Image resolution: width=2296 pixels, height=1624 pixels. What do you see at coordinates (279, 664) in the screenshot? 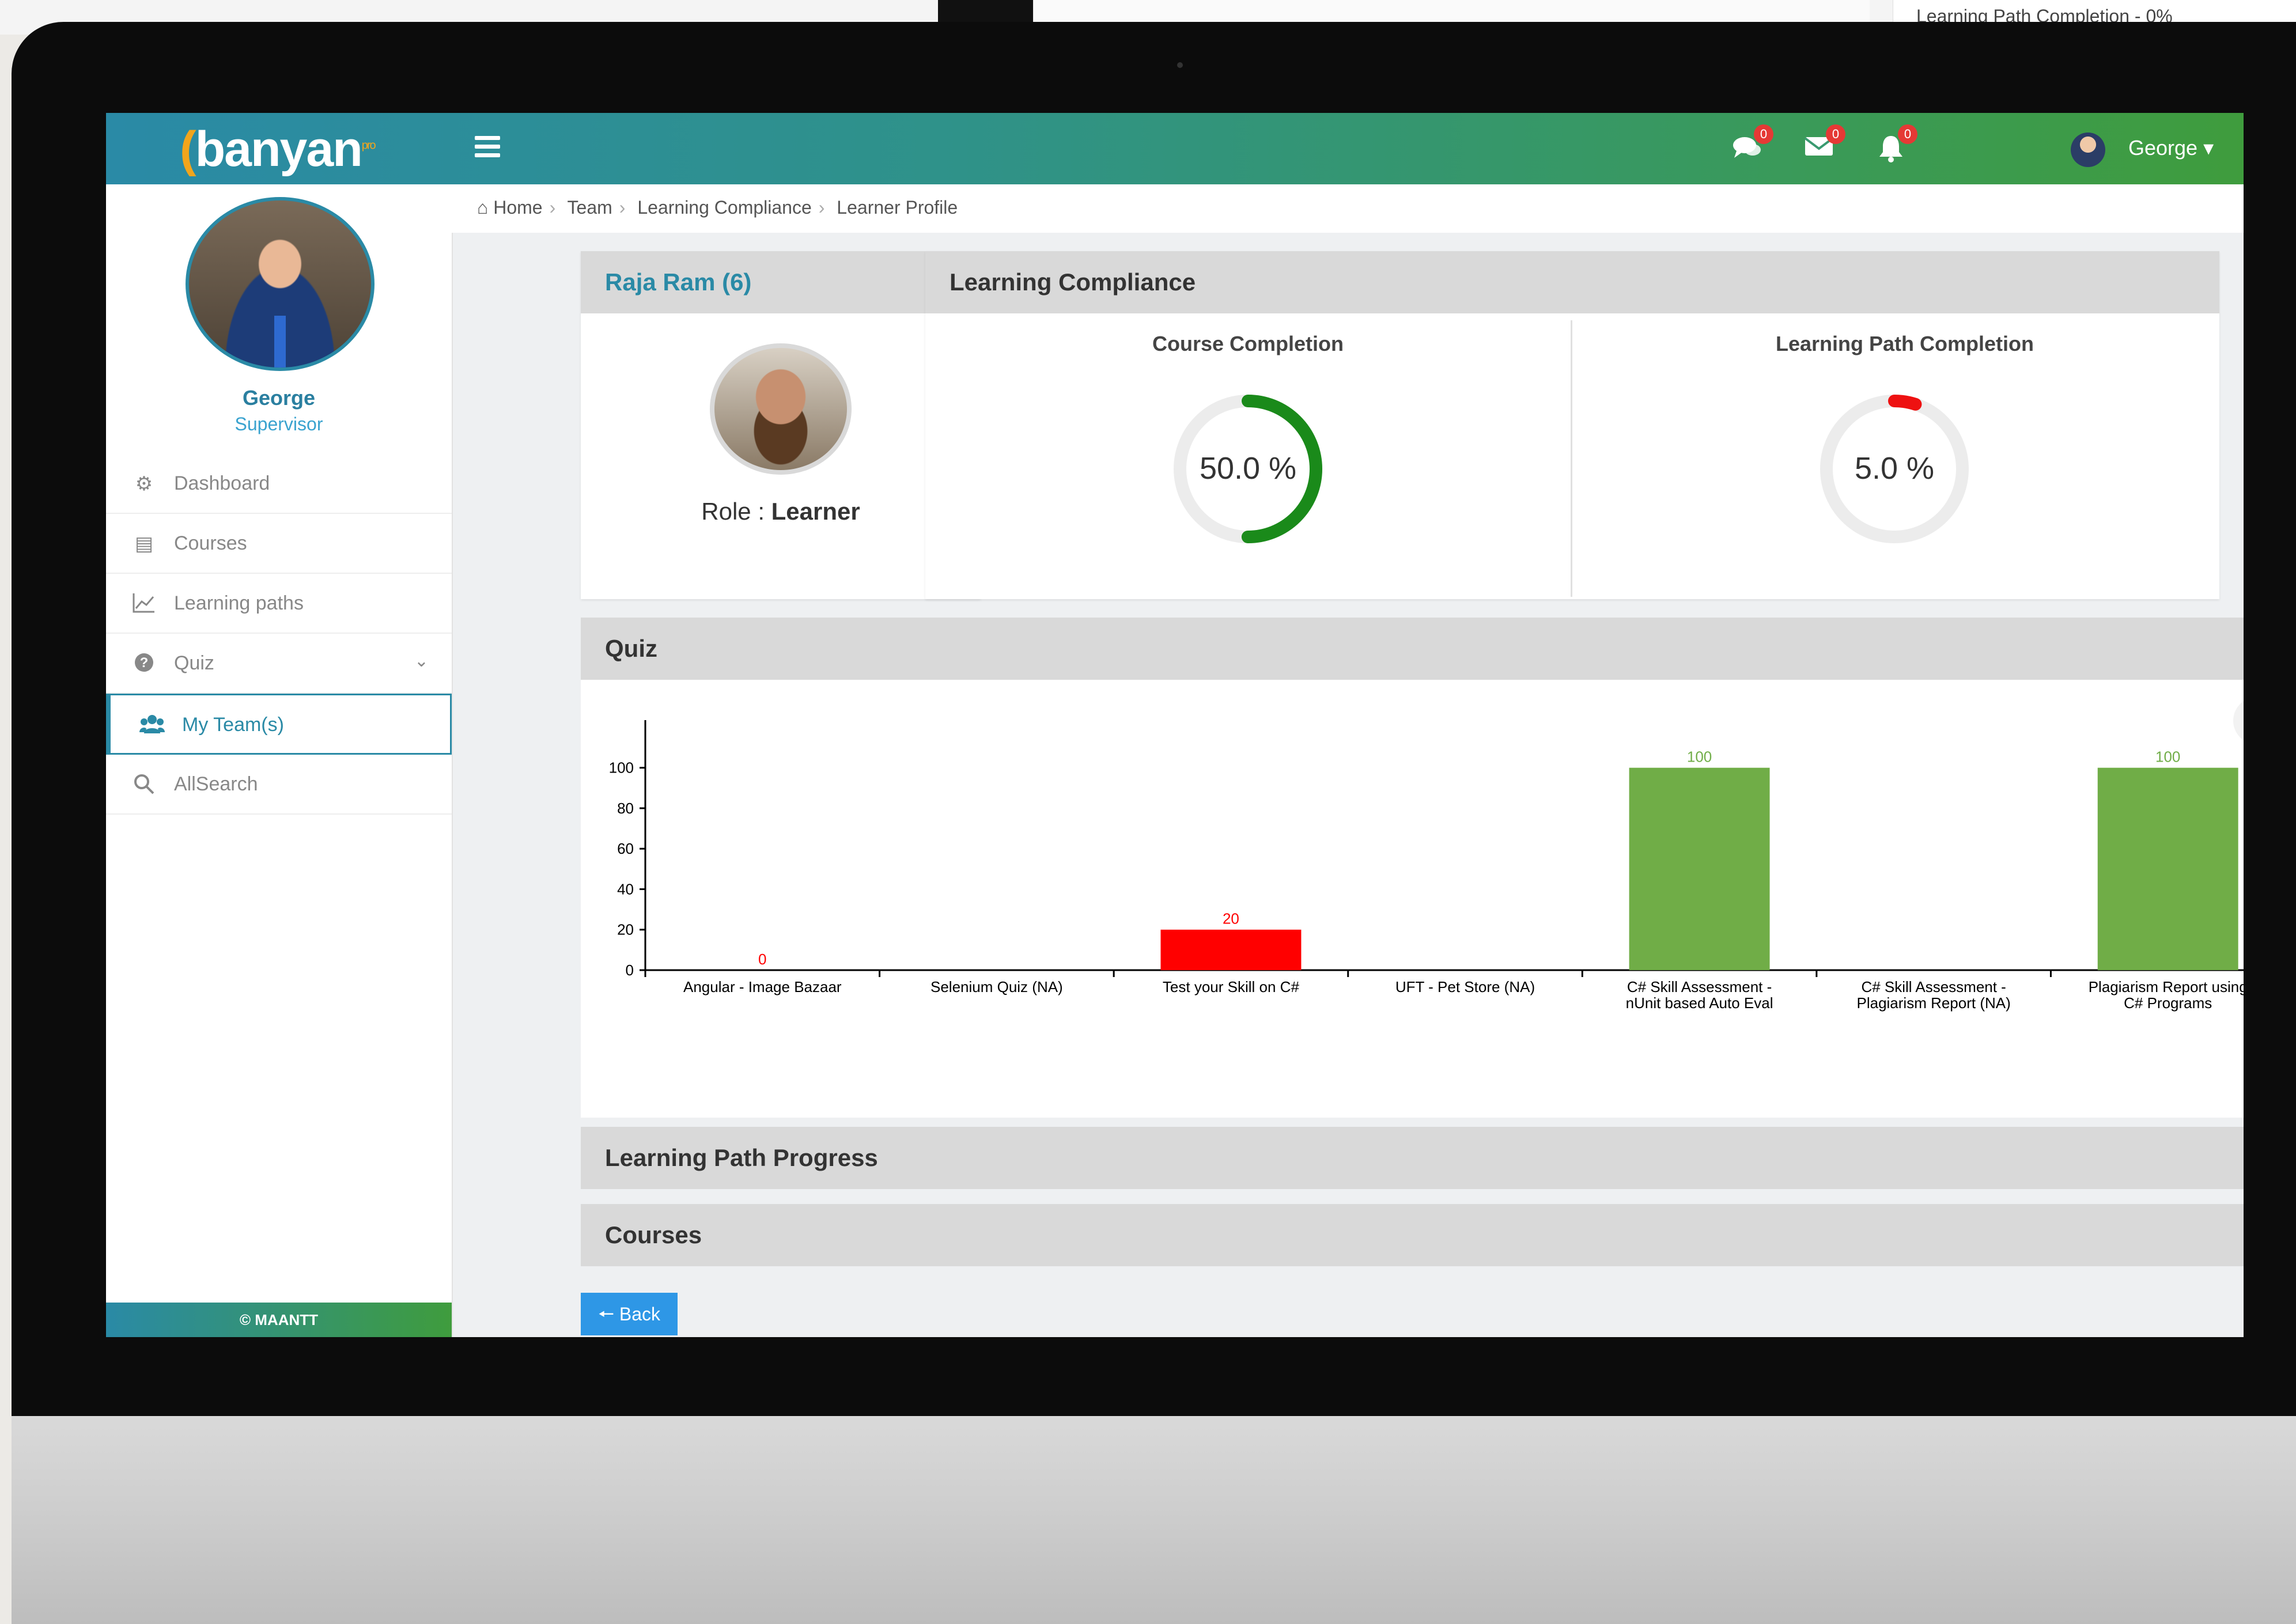
I see `sidebar-item-quiz: ? Quiz ⌄` at bounding box center [279, 664].